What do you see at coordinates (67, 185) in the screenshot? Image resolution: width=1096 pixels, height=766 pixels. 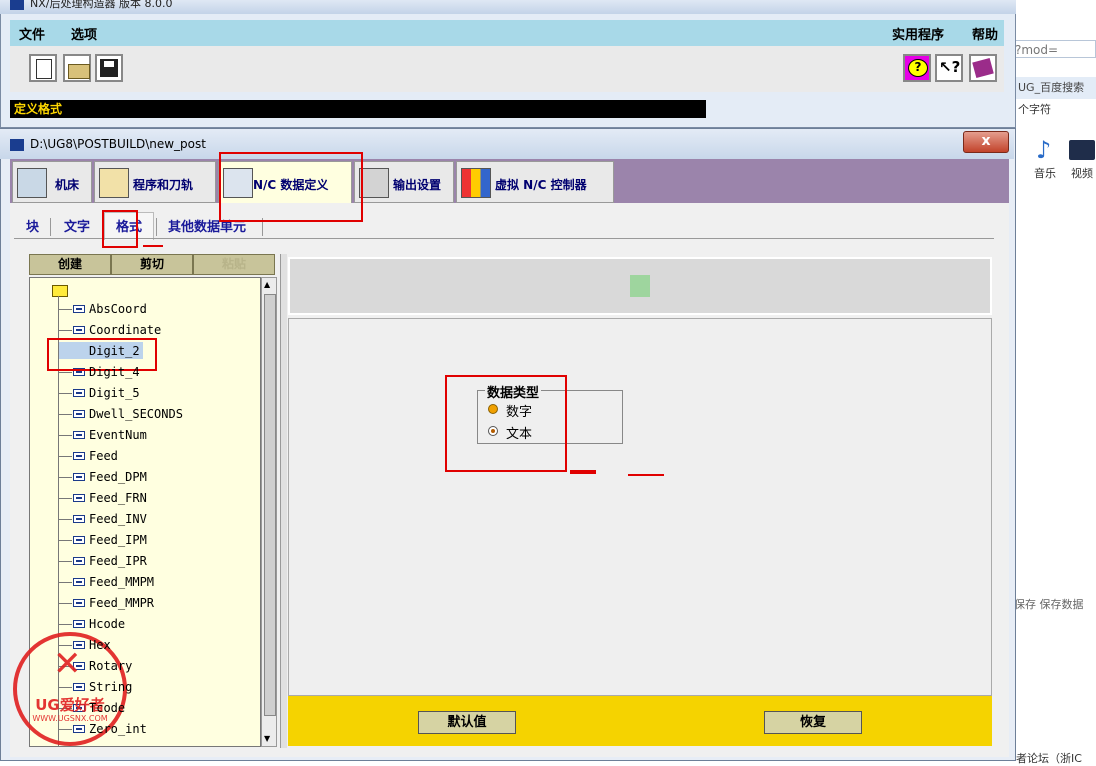 I see `tab-machine-label: 机床` at bounding box center [67, 185].